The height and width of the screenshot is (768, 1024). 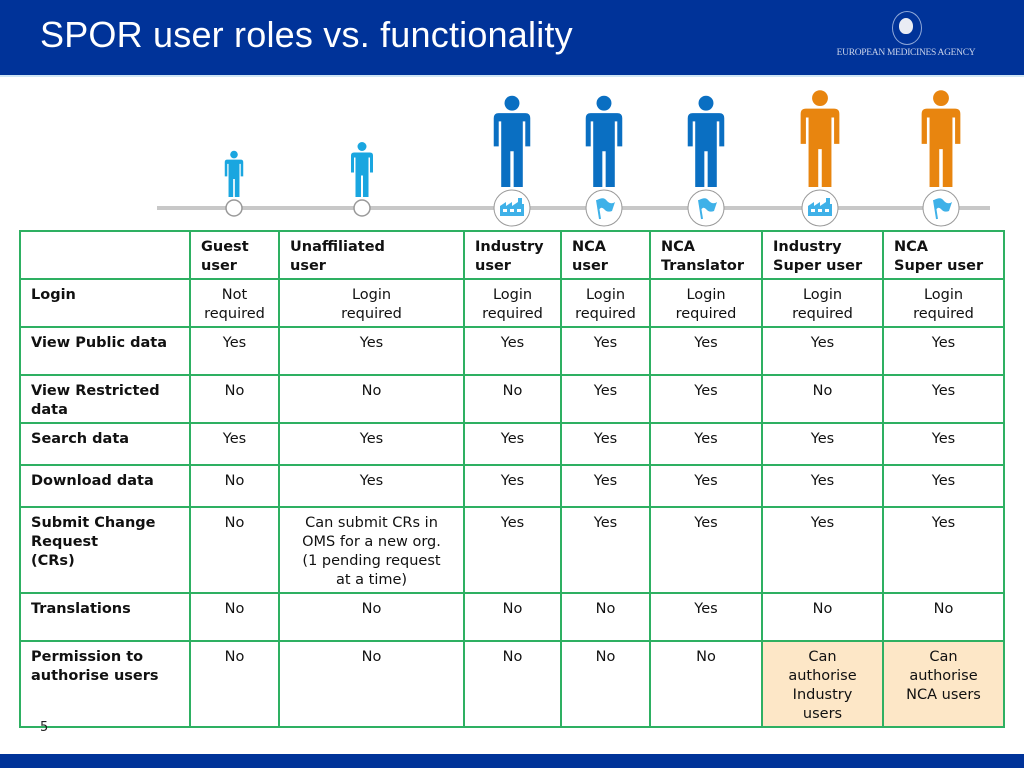 What do you see at coordinates (906, 38) in the screenshot?
I see `ema-logo: EUROPEAN MEDICINES AGENCY` at bounding box center [906, 38].